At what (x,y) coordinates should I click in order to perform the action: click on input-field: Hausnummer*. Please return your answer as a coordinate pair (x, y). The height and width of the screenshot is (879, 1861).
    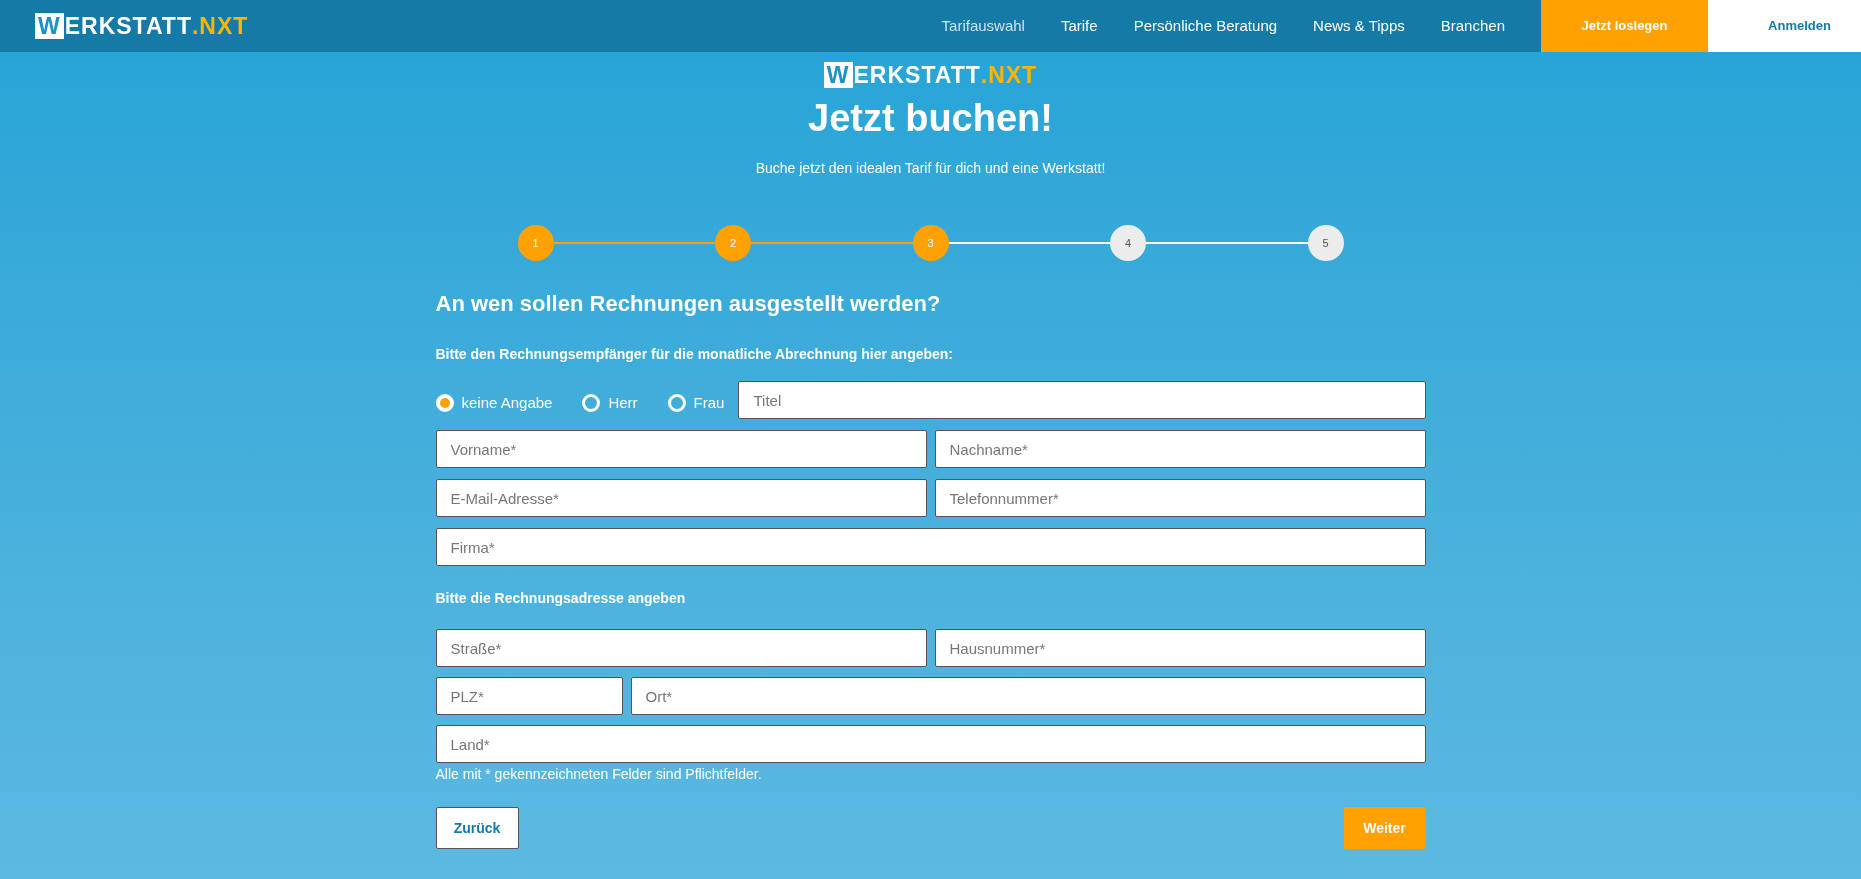
    Looking at the image, I should click on (1180, 648).